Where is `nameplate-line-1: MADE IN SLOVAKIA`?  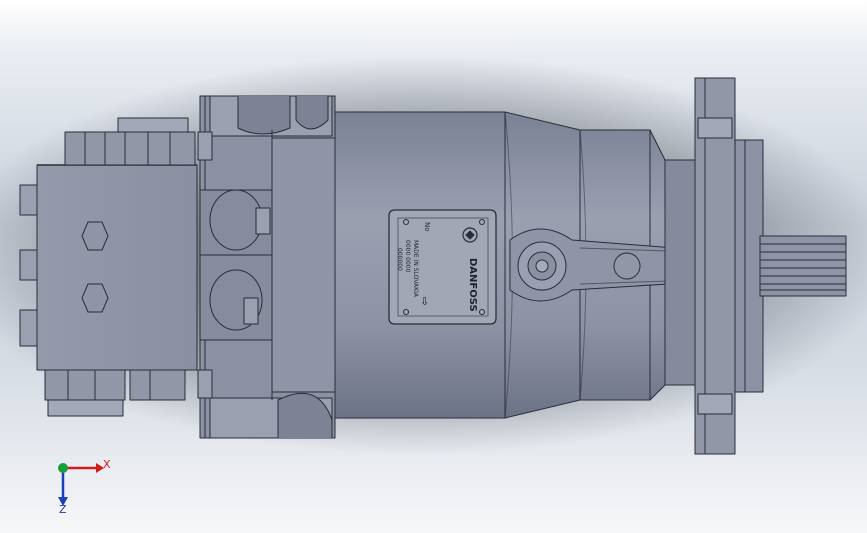 nameplate-line-1: MADE IN SLOVAKIA is located at coordinates (415, 269).